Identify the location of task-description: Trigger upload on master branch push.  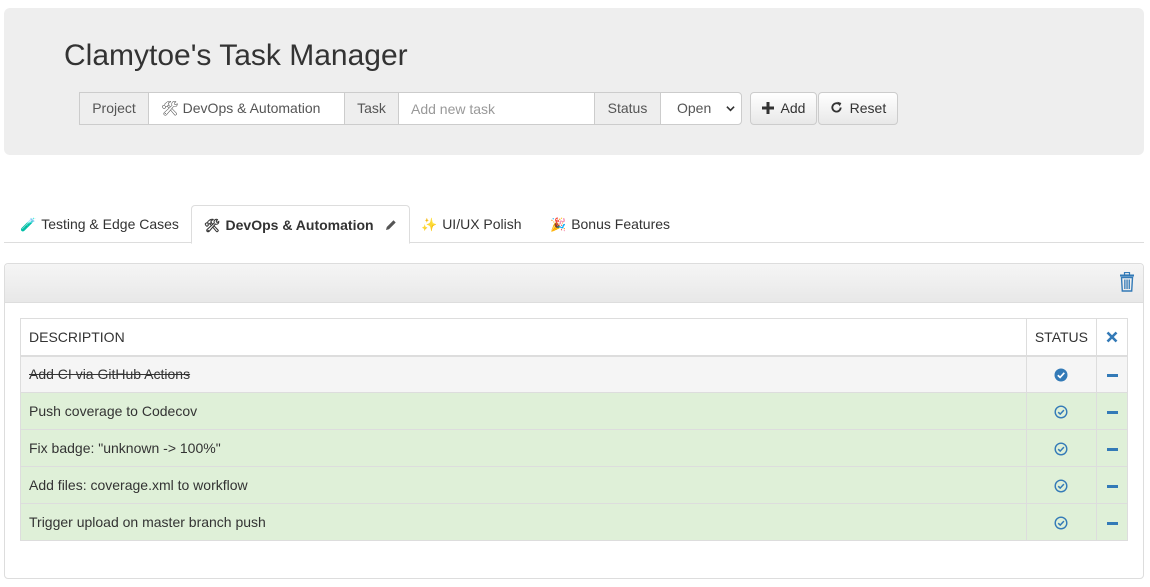
(523, 522).